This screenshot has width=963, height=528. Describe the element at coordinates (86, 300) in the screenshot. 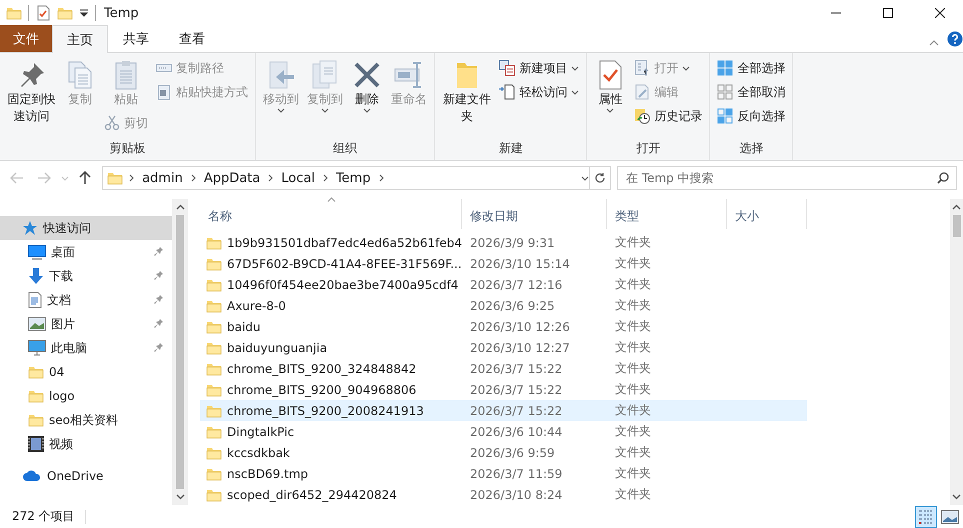

I see `sidebar-item: 文档` at that location.